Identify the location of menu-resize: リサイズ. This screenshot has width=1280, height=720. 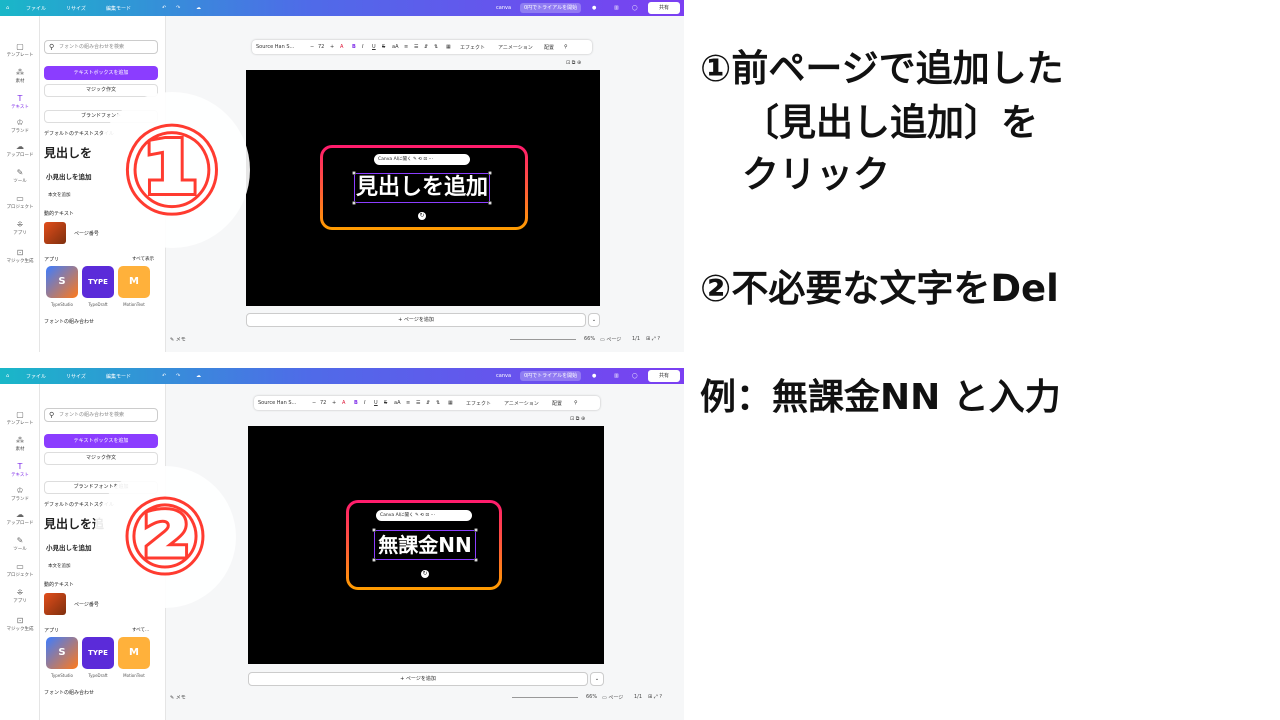
(76, 8).